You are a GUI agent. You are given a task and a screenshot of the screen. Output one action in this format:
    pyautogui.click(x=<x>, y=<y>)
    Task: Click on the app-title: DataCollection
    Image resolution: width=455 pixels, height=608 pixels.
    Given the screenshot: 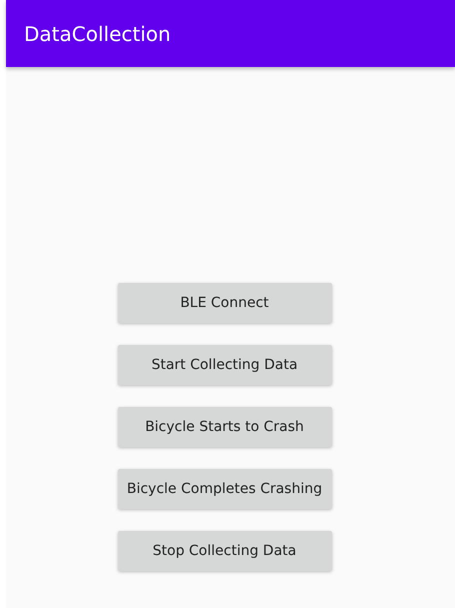 What is the action you would take?
    pyautogui.click(x=97, y=34)
    